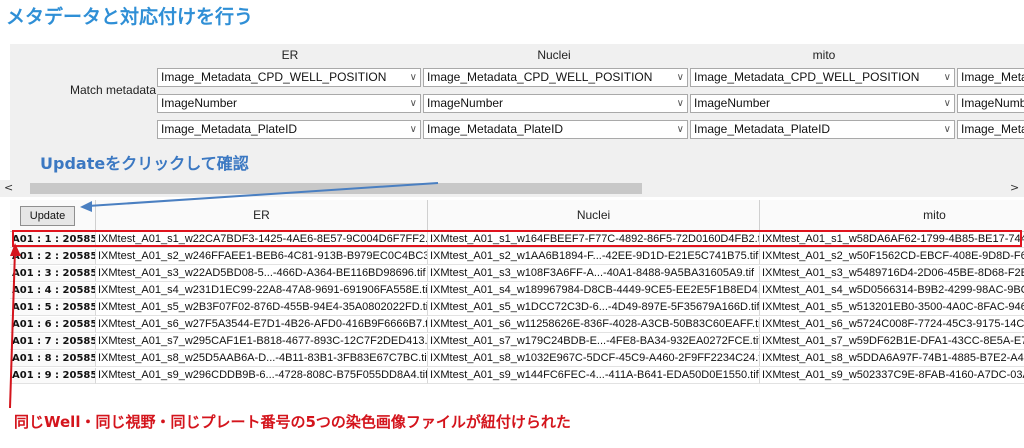 The image size is (1024, 448). I want to click on scrollbar-thumb, so click(336, 188).